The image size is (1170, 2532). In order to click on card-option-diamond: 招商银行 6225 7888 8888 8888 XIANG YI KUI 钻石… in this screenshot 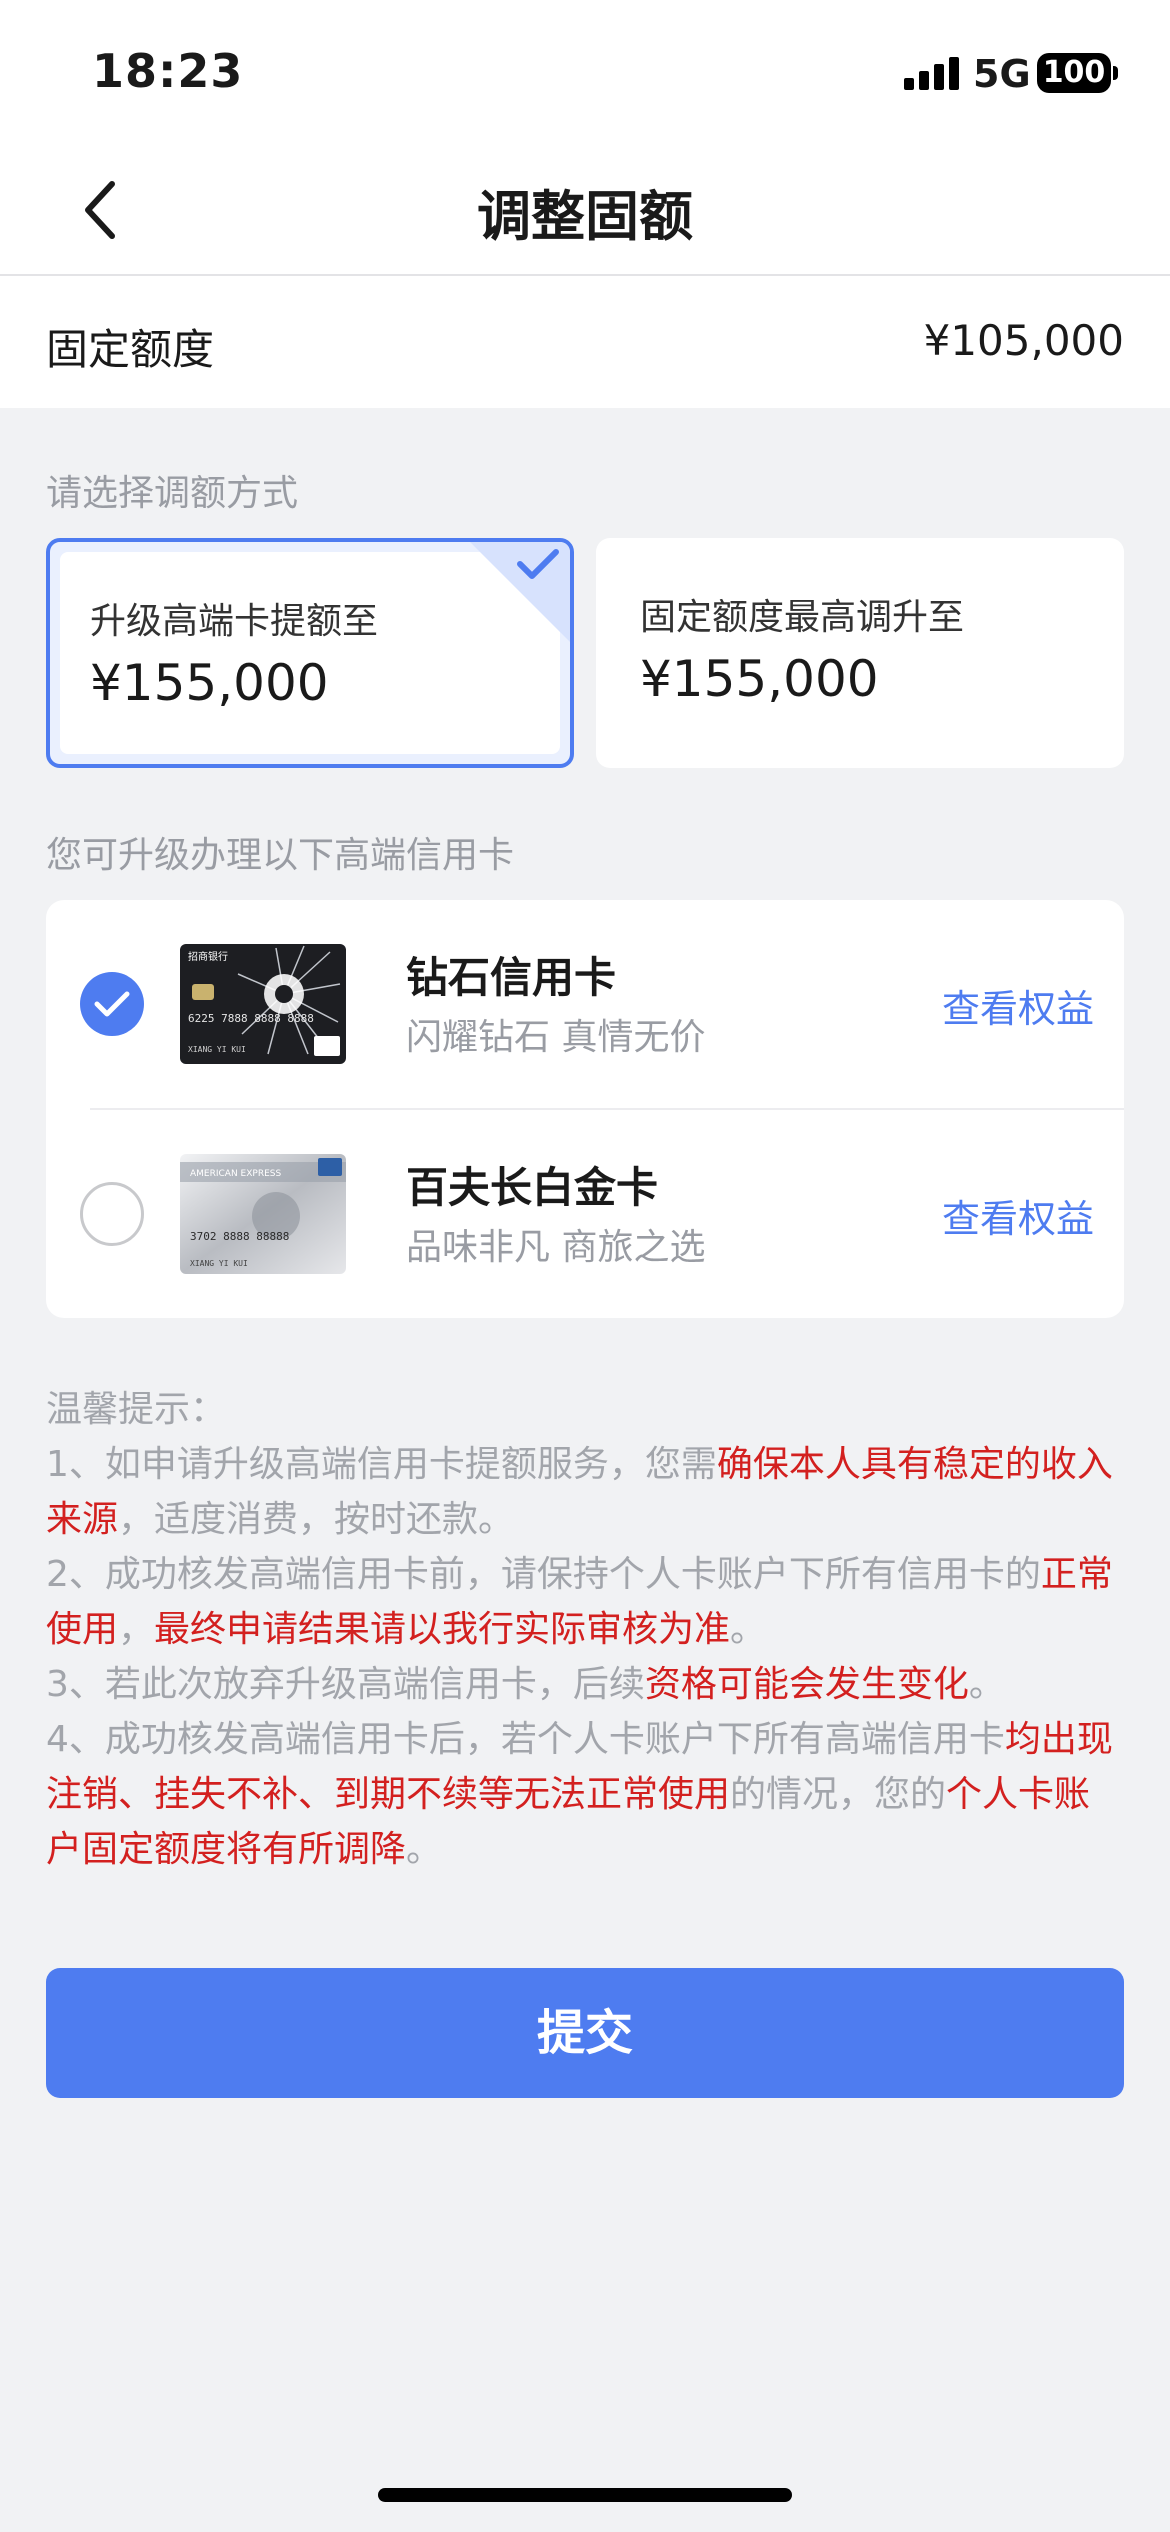, I will do `click(585, 1004)`.